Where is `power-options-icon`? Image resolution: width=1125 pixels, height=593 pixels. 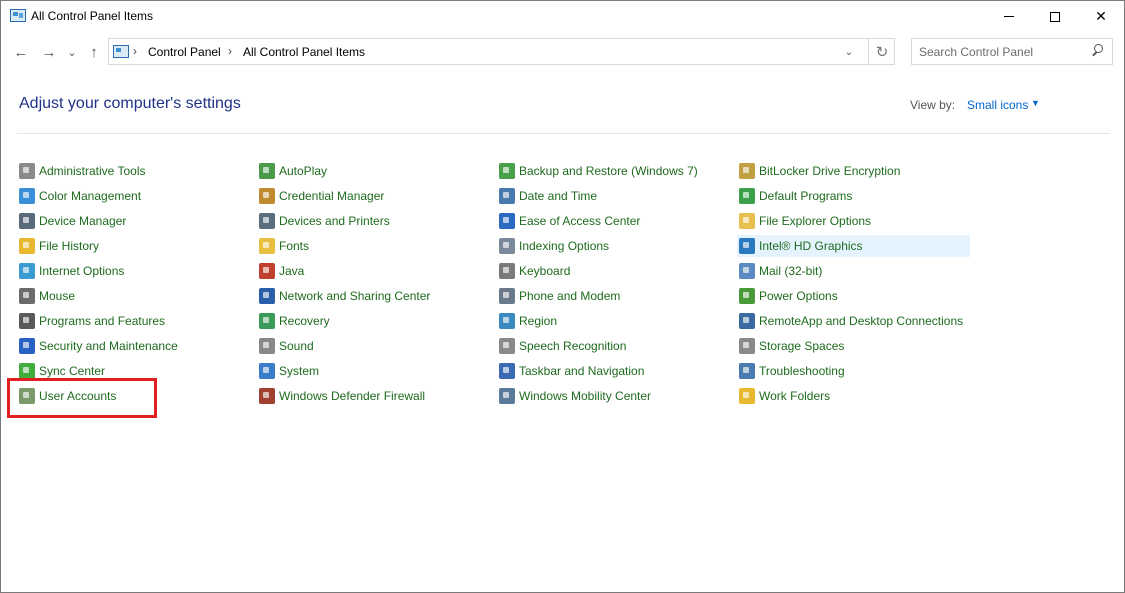 power-options-icon is located at coordinates (747, 296).